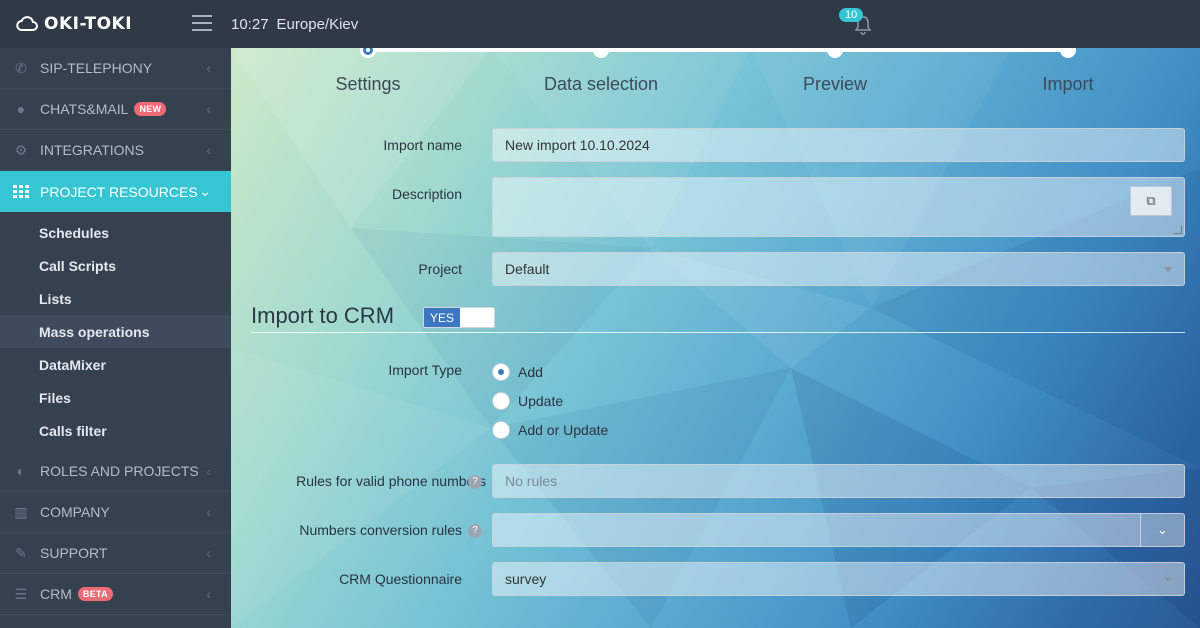 Image resolution: width=1200 pixels, height=628 pixels. I want to click on step-label-import: Import, so click(1067, 84).